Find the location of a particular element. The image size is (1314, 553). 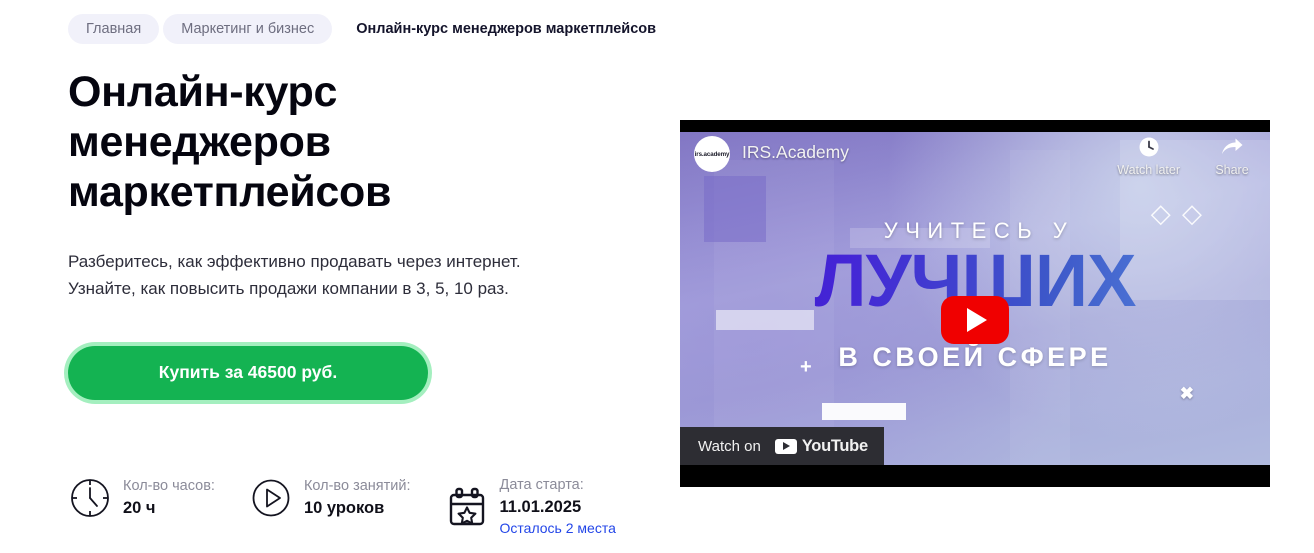

info-label-hours: Кол-во часов: is located at coordinates (169, 486).